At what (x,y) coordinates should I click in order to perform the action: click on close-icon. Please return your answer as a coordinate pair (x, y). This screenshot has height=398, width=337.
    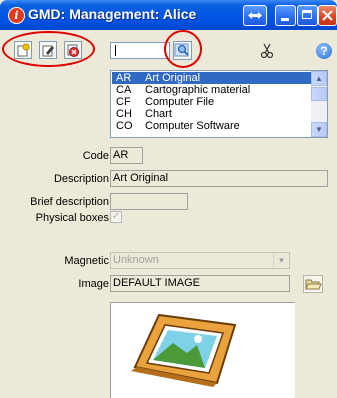
    Looking at the image, I should click on (327, 15).